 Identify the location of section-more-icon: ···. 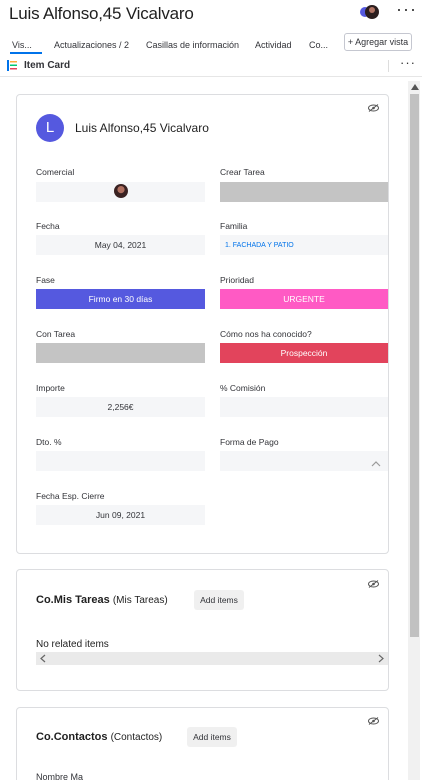
(408, 62).